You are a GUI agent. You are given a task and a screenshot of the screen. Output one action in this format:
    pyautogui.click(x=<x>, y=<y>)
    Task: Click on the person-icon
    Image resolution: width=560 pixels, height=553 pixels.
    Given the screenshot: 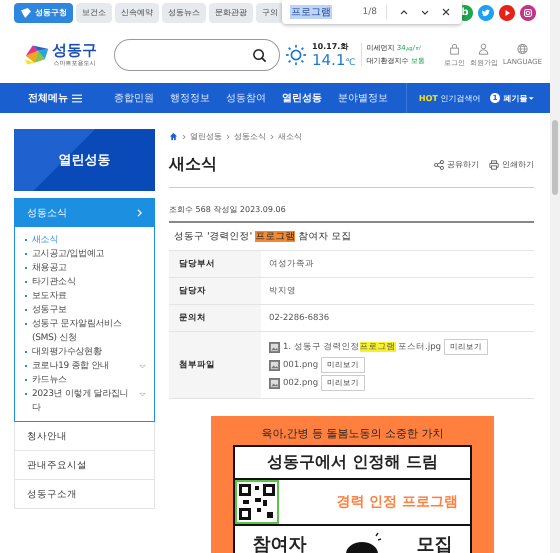 What is the action you would take?
    pyautogui.click(x=484, y=48)
    